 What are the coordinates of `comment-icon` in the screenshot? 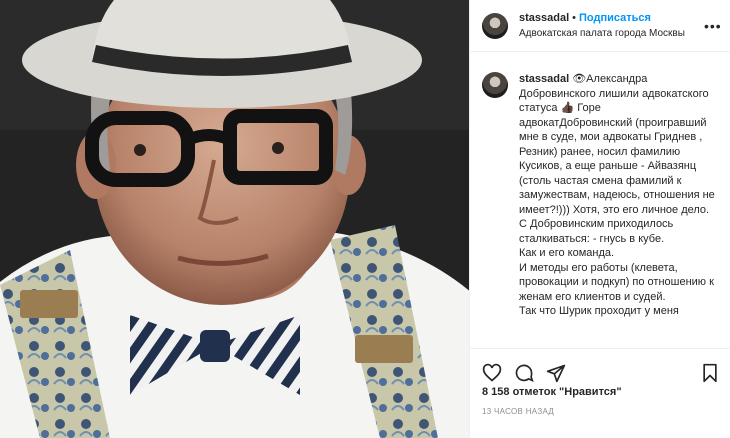 It's located at (524, 373).